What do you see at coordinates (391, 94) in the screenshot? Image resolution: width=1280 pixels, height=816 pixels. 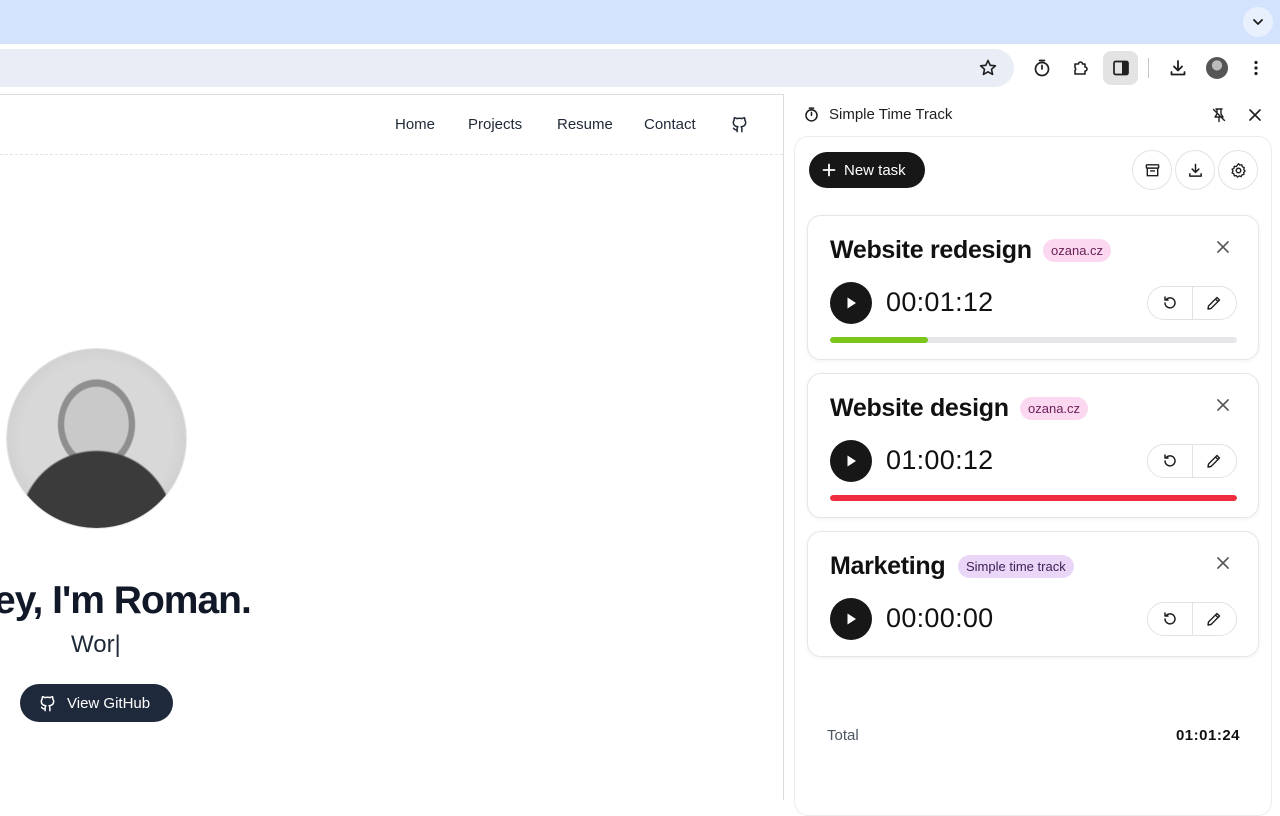 I see `page-top-border` at bounding box center [391, 94].